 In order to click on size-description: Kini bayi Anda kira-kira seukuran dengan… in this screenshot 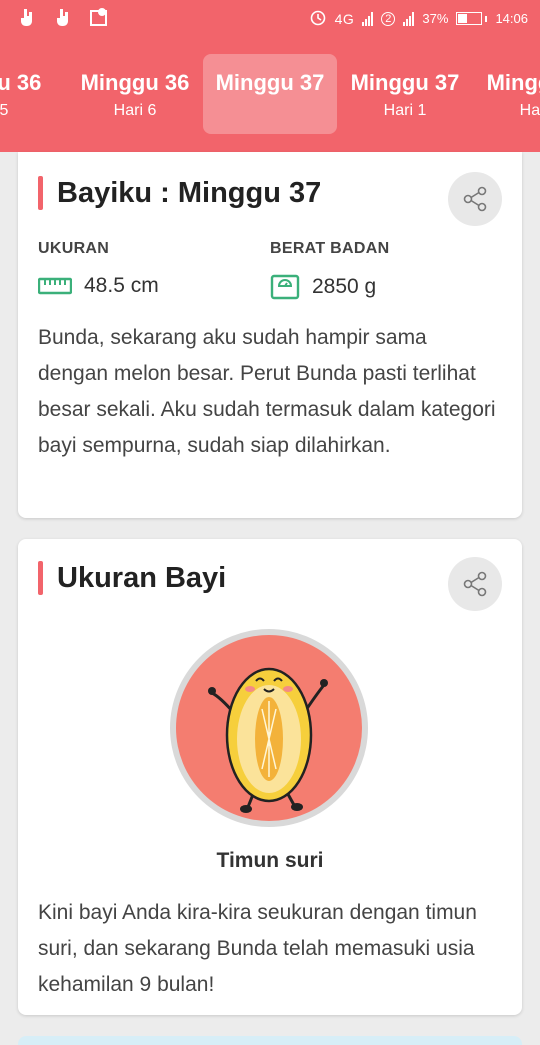, I will do `click(257, 948)`.